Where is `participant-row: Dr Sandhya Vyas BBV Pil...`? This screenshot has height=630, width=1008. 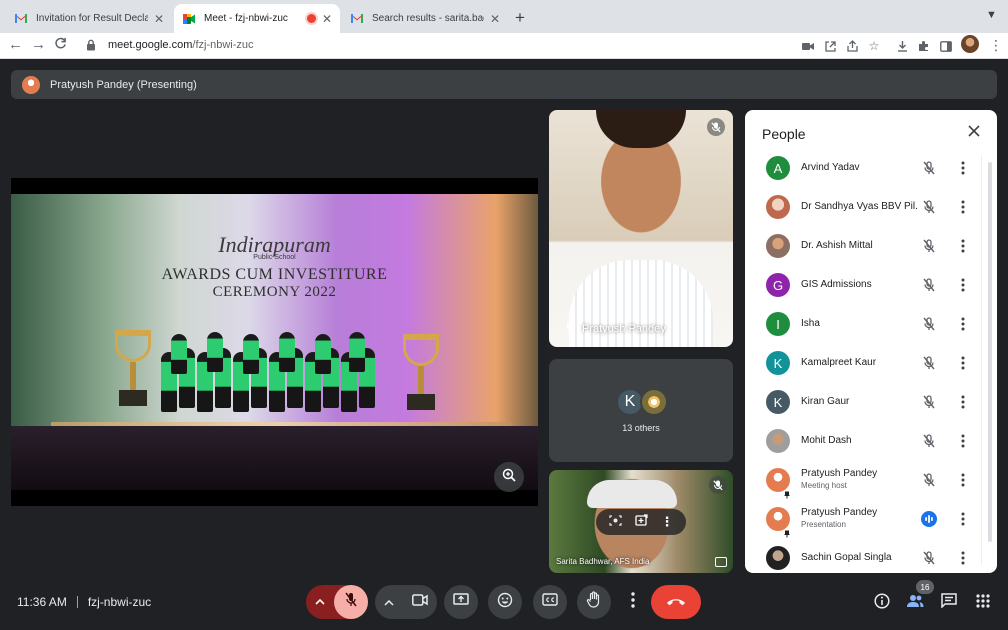 participant-row: Dr Sandhya Vyas BBV Pil... is located at coordinates (867, 207).